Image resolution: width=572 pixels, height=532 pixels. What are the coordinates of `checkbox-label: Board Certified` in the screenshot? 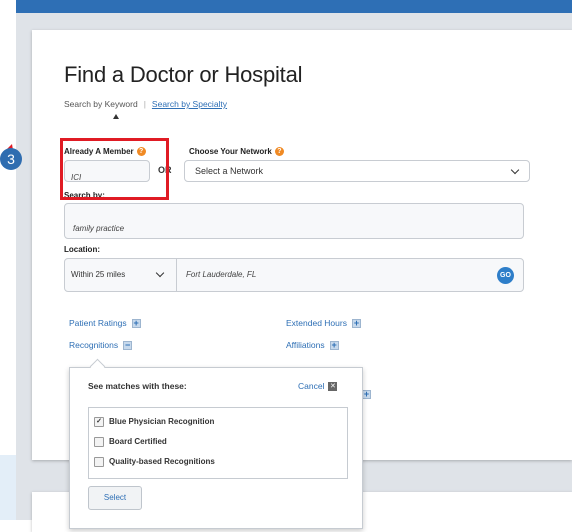 It's located at (138, 442).